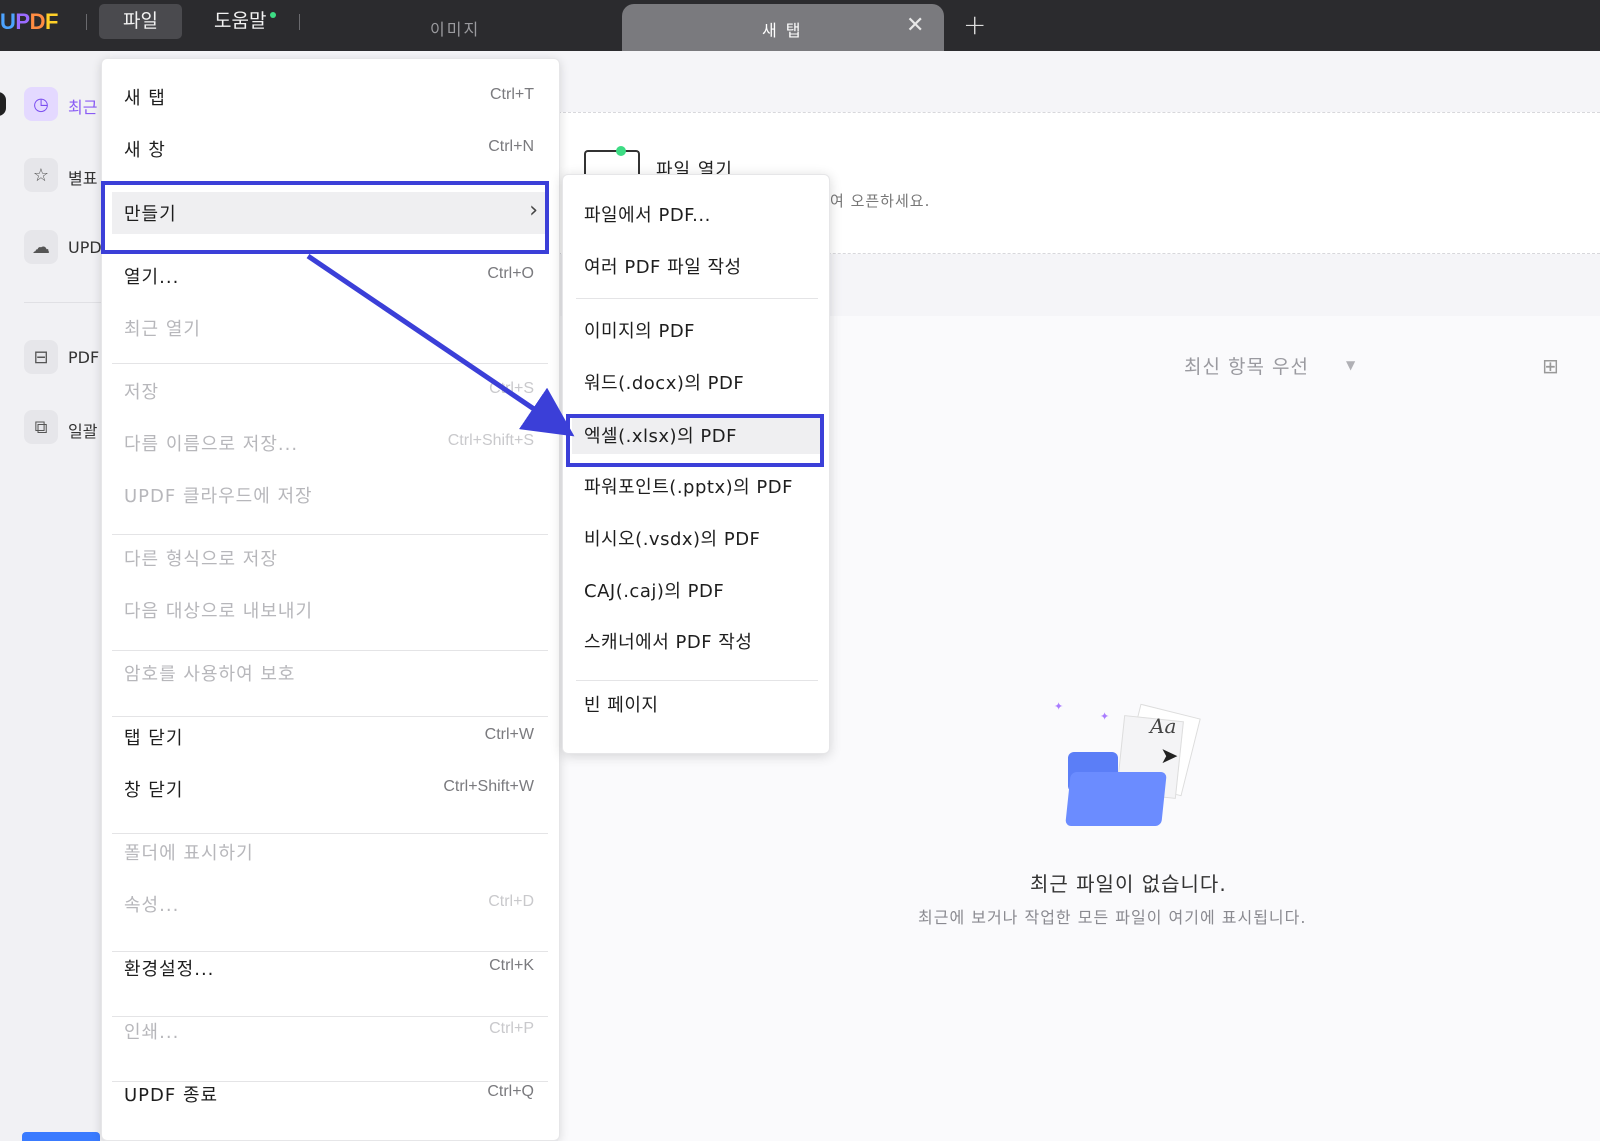 Image resolution: width=1600 pixels, height=1141 pixels. What do you see at coordinates (696, 703) in the screenshot?
I see `submenu-item-blank-page: 빈 페이지` at bounding box center [696, 703].